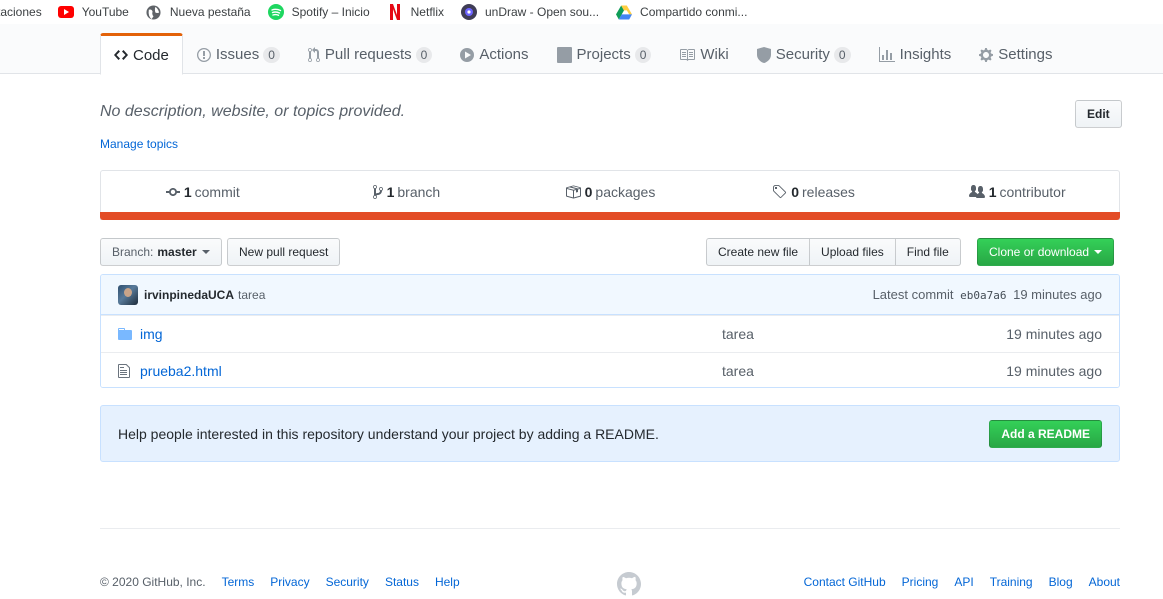 This screenshot has width=1163, height=599. I want to click on tab-actions: Actions, so click(494, 53).